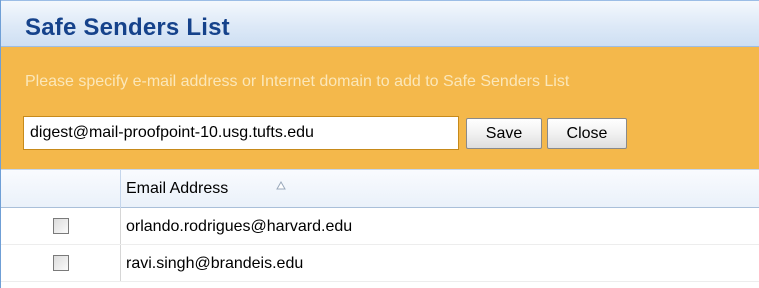 The width and height of the screenshot is (759, 288). What do you see at coordinates (215, 263) in the screenshot?
I see `row-email: ravi.singh@brandeis.edu` at bounding box center [215, 263].